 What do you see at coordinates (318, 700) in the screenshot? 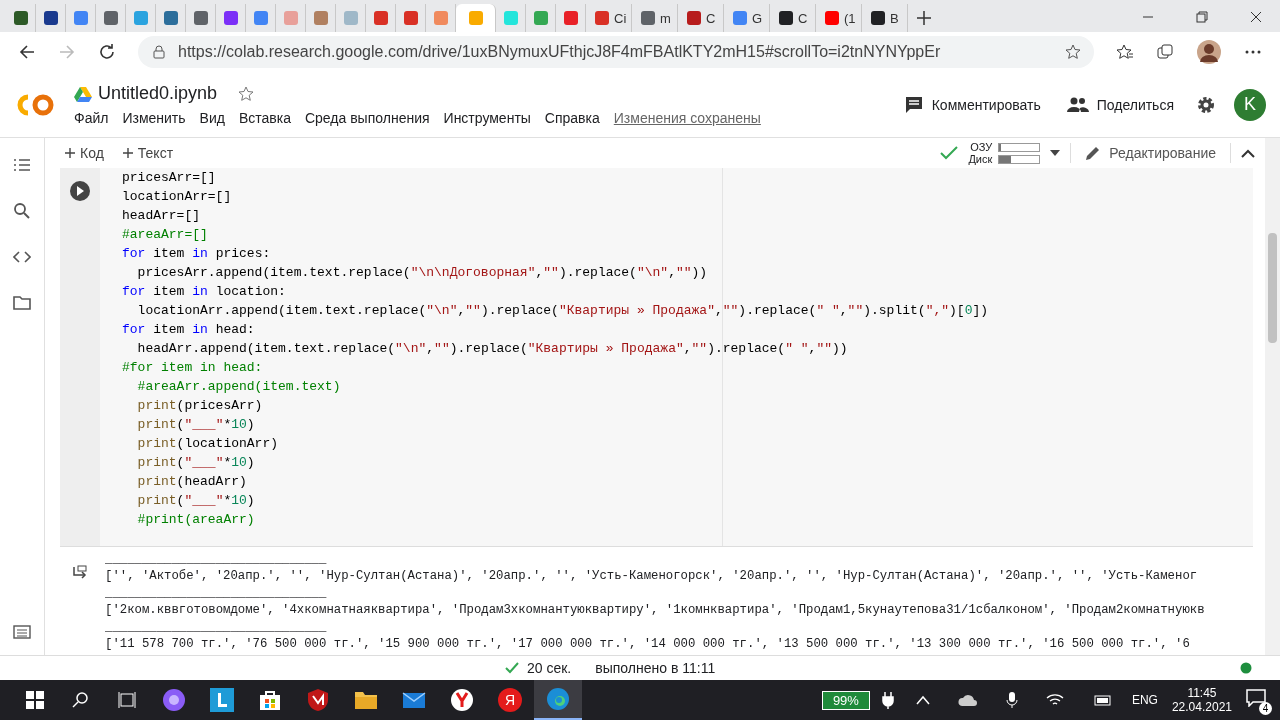
I see `shield-icon` at bounding box center [318, 700].